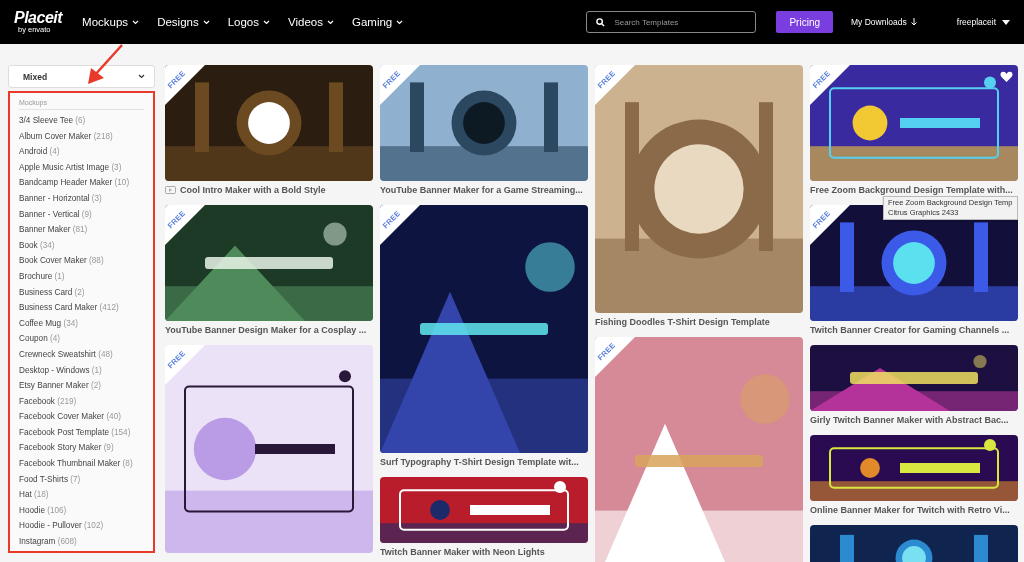  Describe the element at coordinates (976, 22) in the screenshot. I see `user-menu: freeplaceit` at that location.